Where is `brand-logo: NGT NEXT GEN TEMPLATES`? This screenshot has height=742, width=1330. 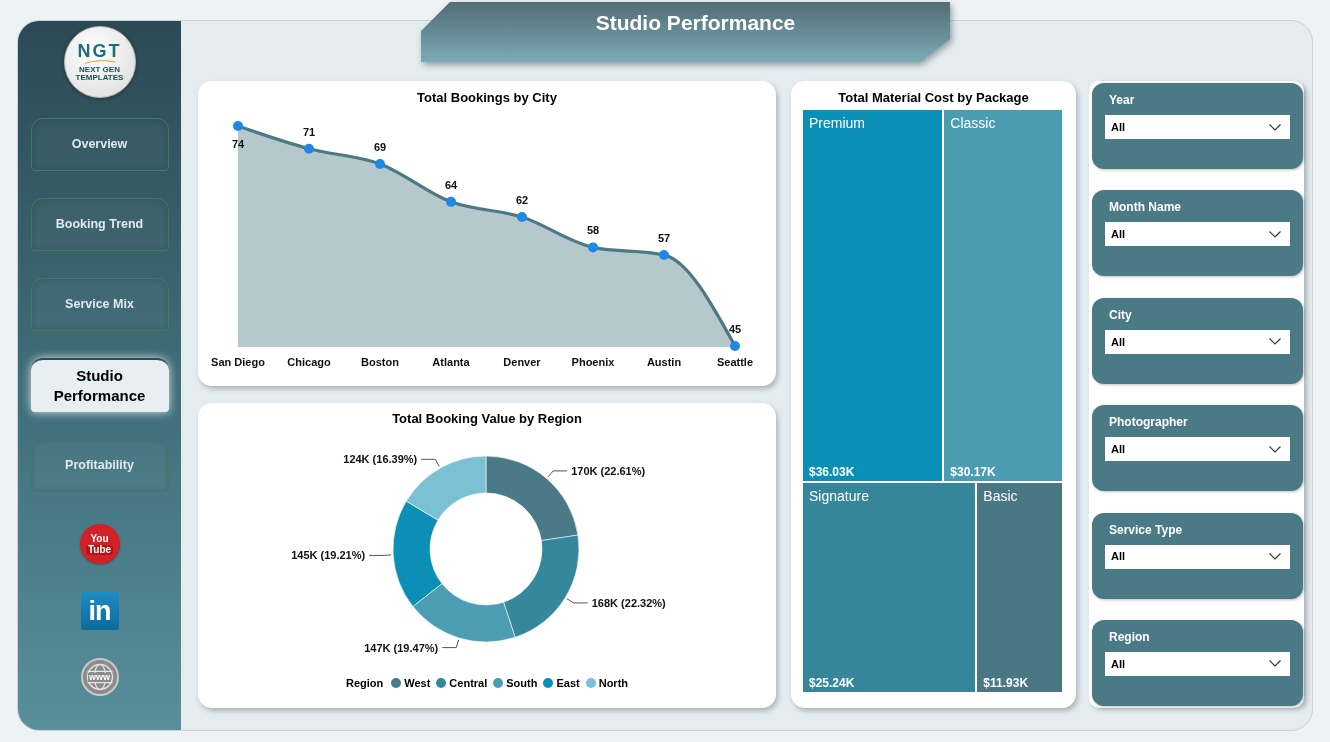 brand-logo: NGT NEXT GEN TEMPLATES is located at coordinates (99, 62).